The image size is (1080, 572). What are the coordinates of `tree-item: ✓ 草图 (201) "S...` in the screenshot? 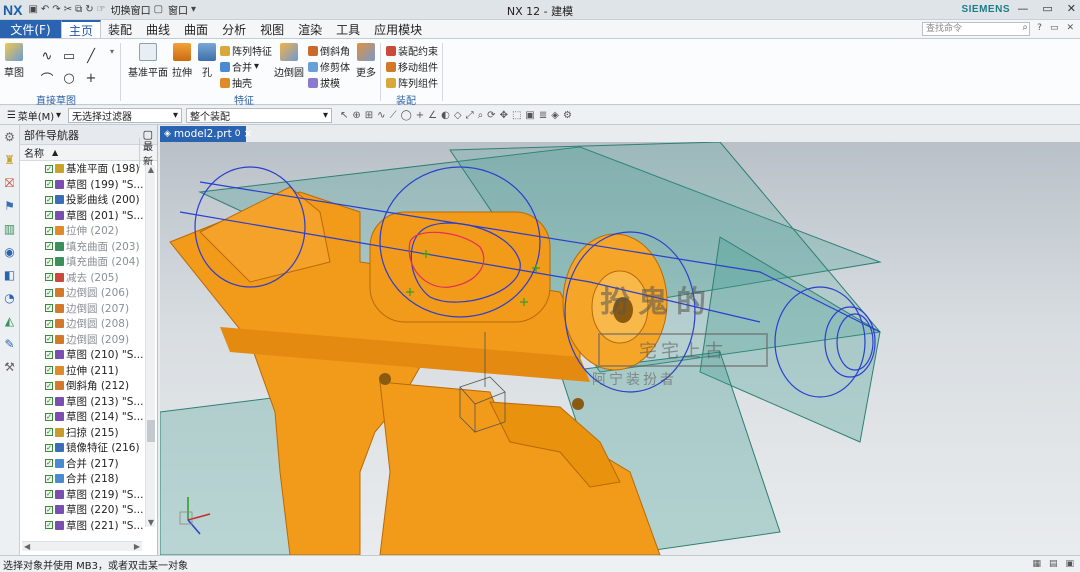 It's located at (82, 216).